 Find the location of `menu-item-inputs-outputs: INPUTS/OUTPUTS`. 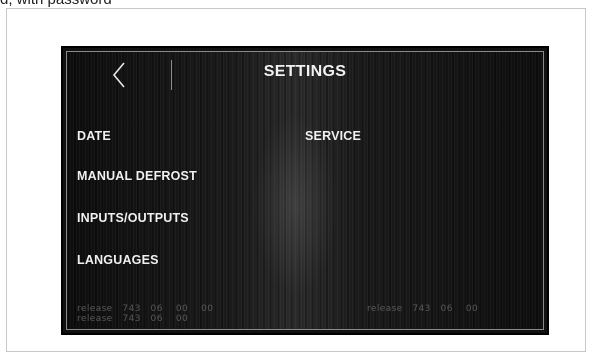

menu-item-inputs-outputs: INPUTS/OUTPUTS is located at coordinates (133, 218).